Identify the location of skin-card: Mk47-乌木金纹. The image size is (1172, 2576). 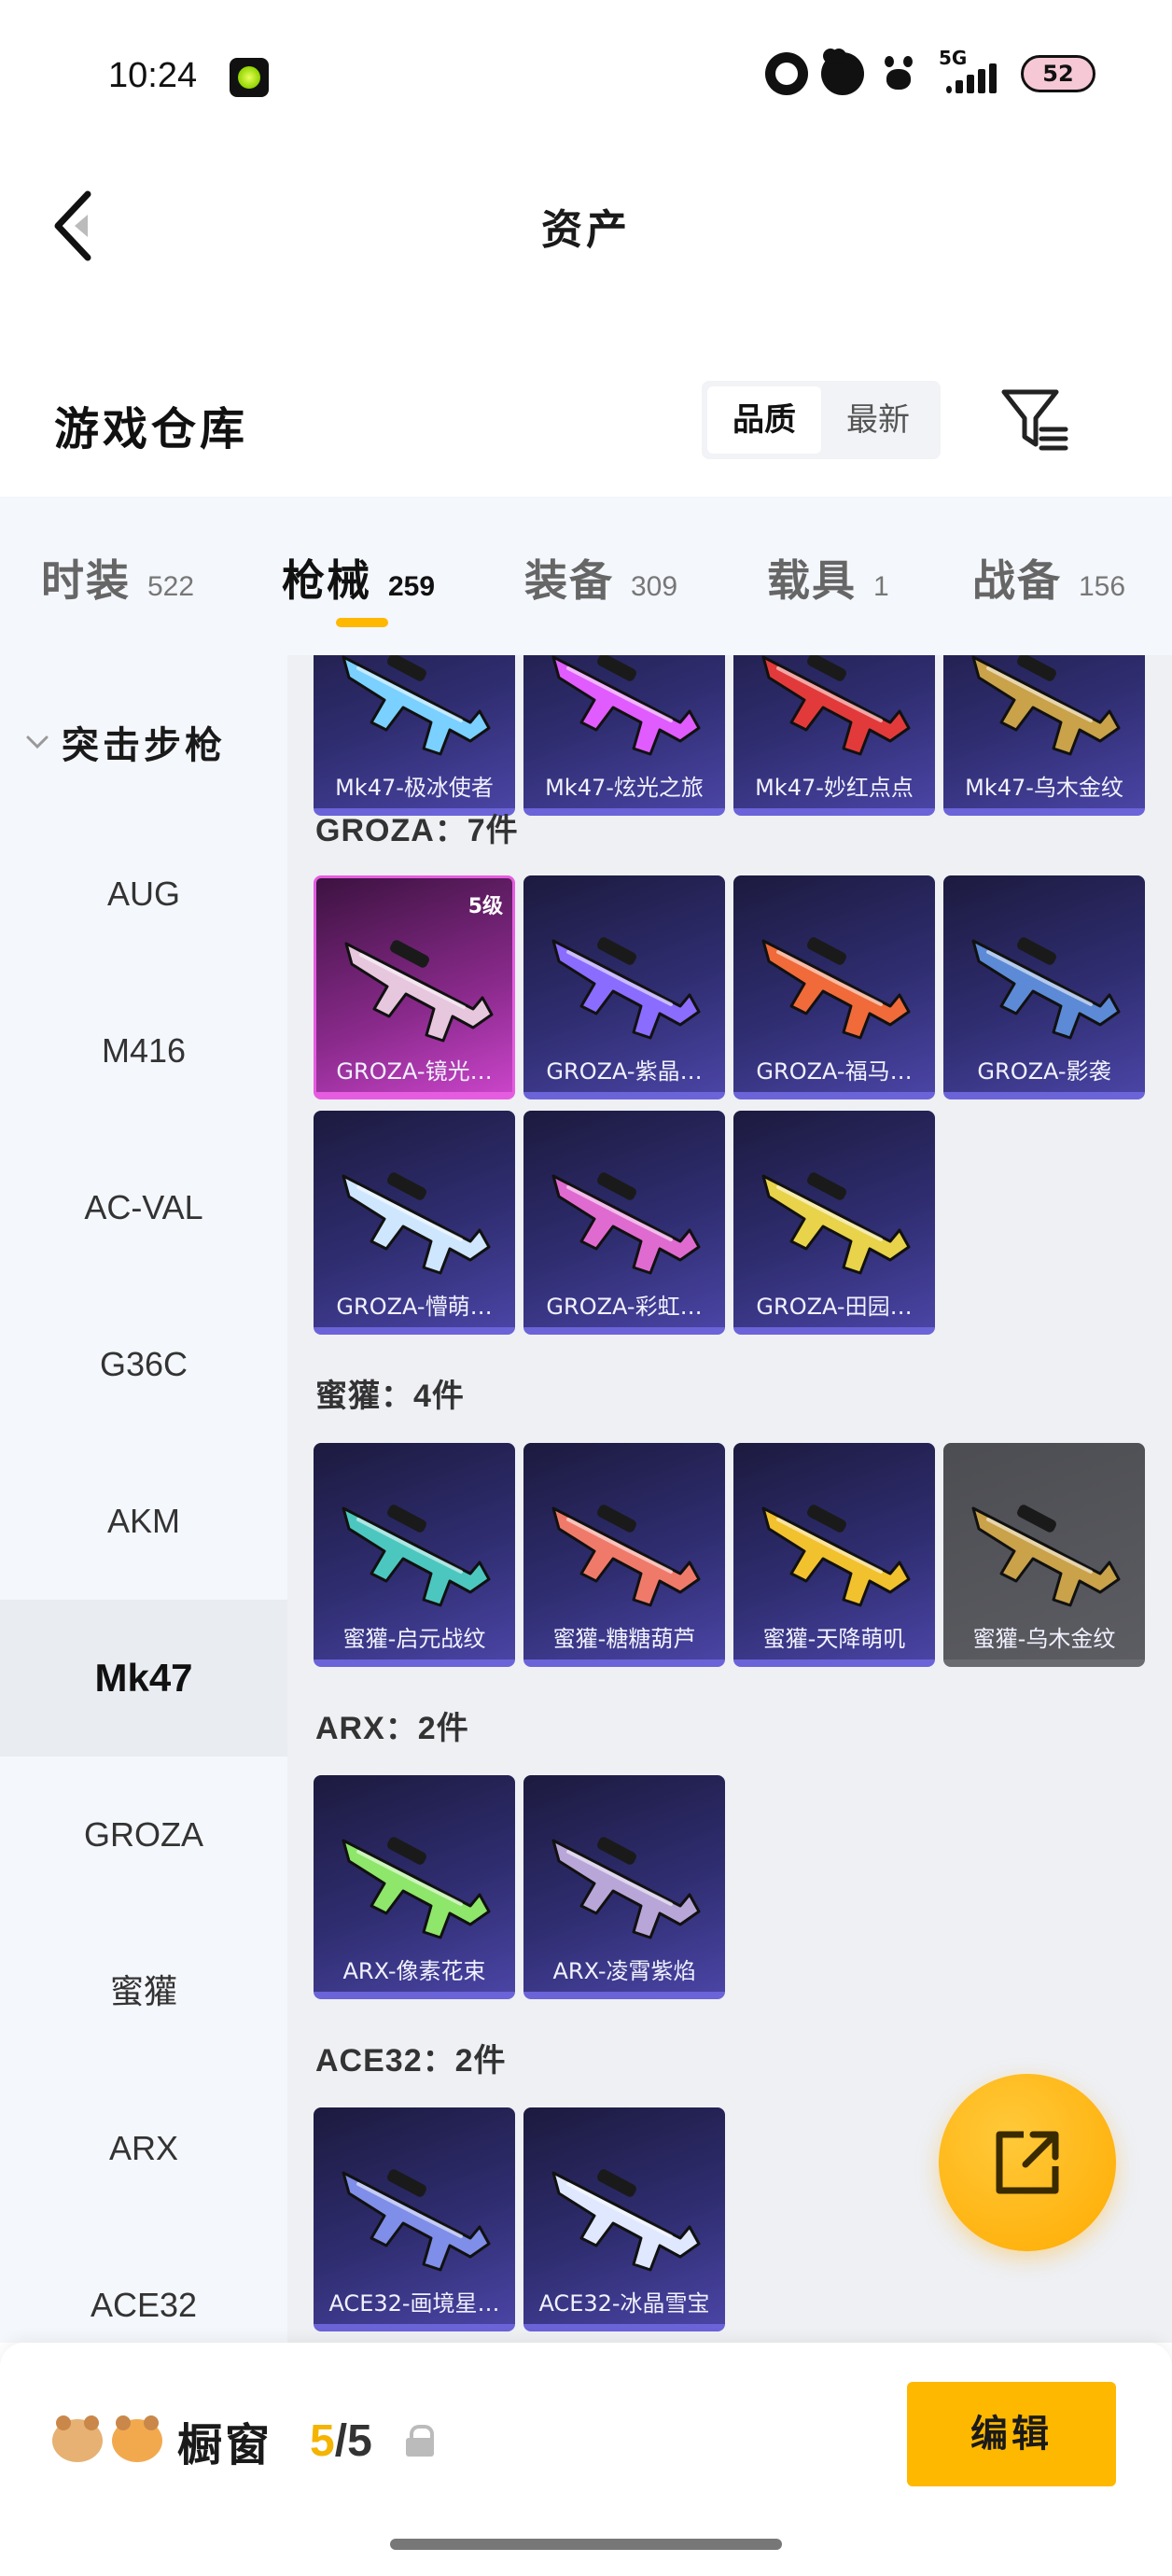
(1044, 735).